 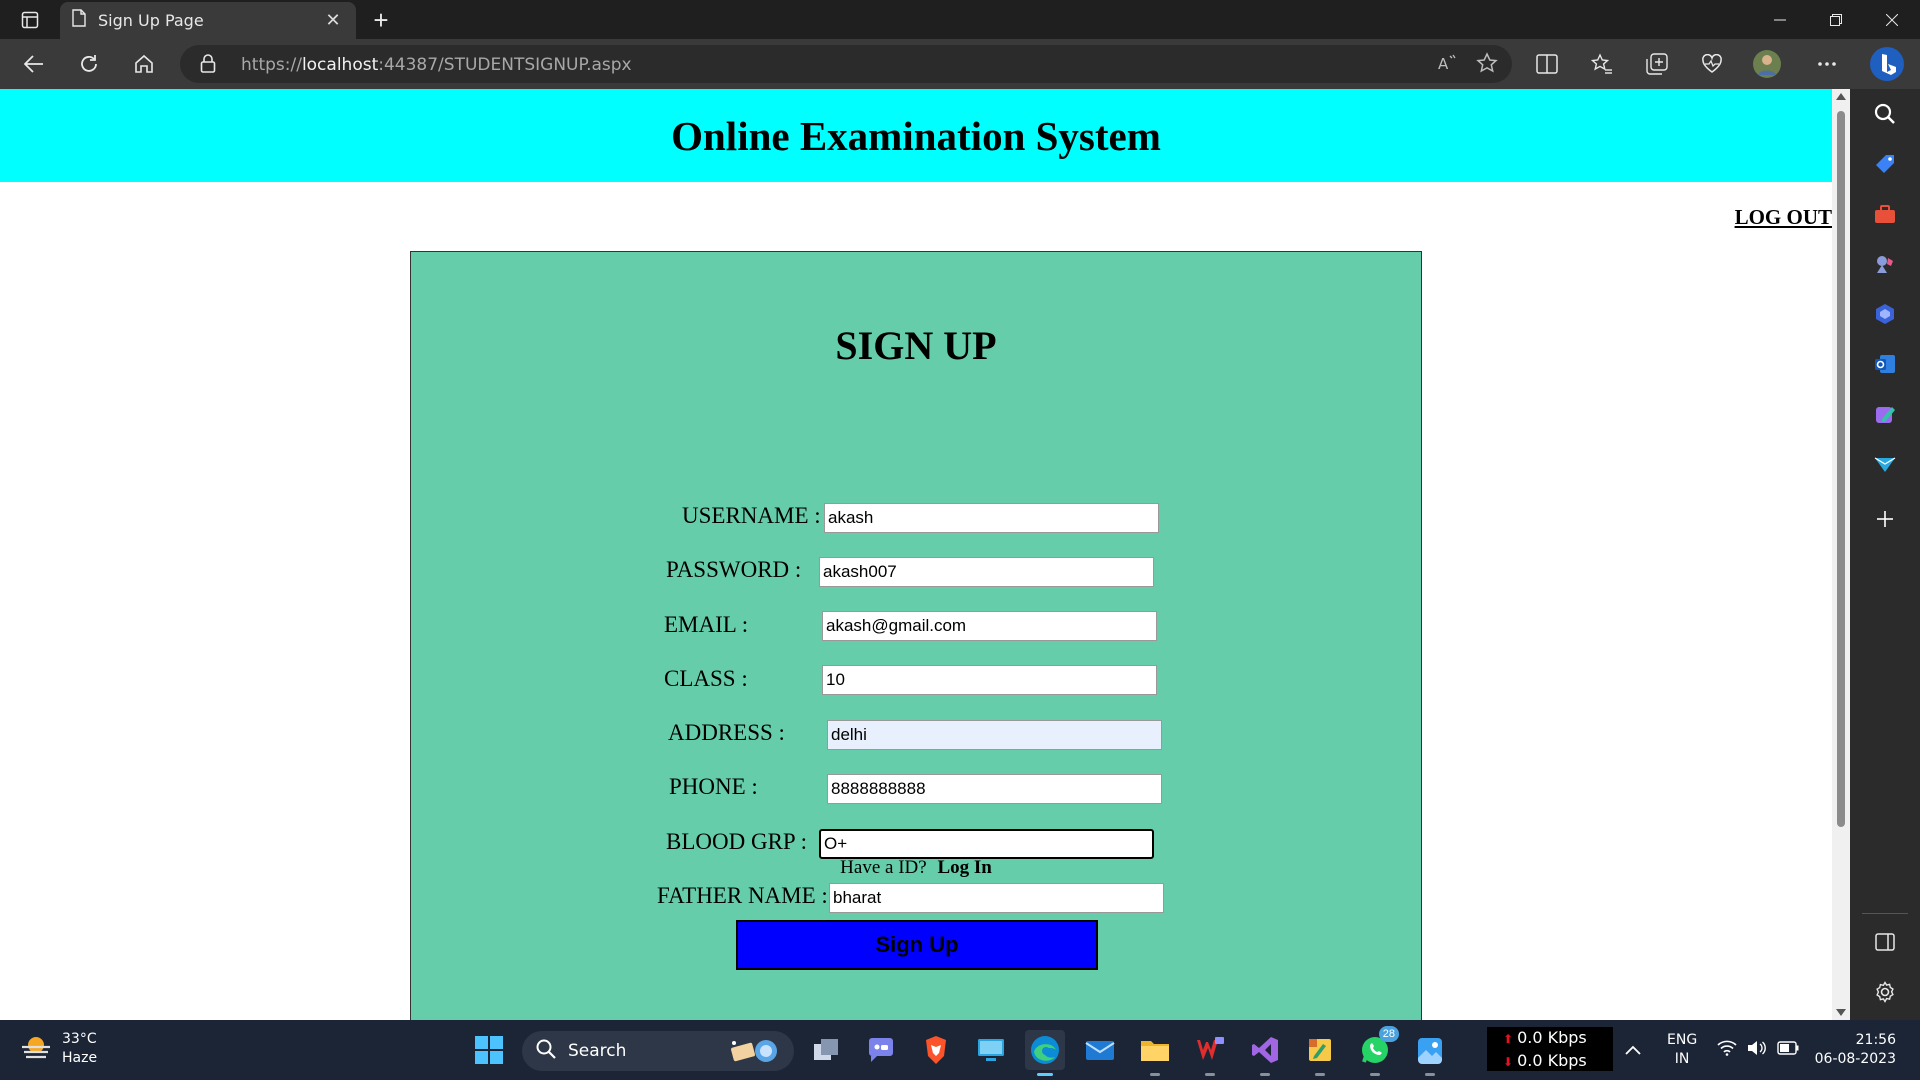 What do you see at coordinates (883, 867) in the screenshot?
I see `have-id-text: Have a ID?` at bounding box center [883, 867].